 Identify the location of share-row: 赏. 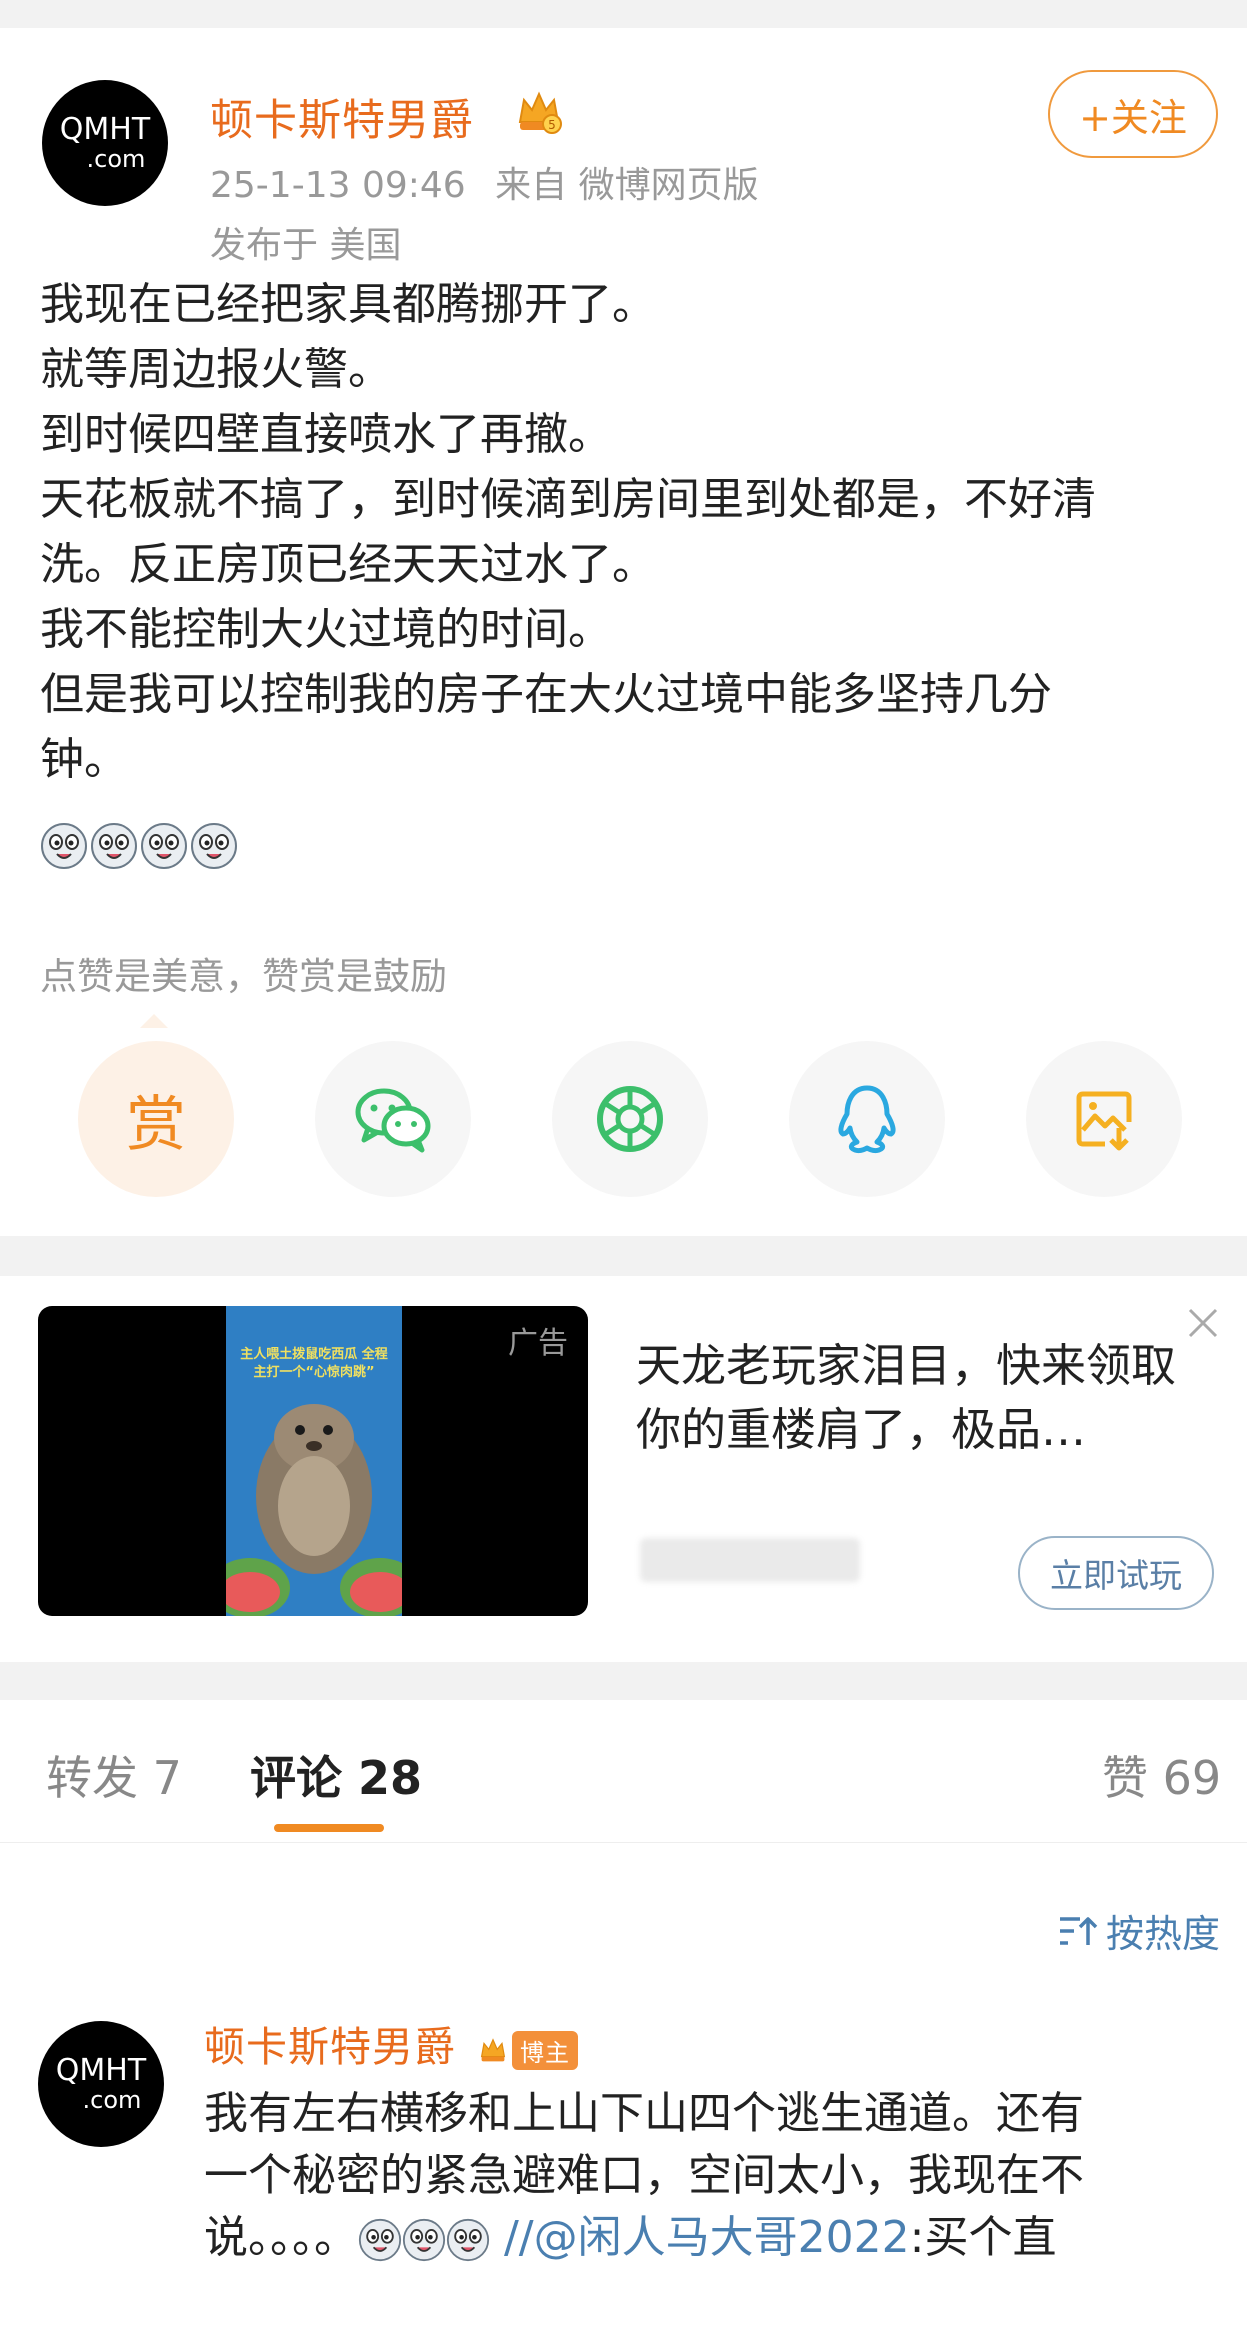
(630, 1119).